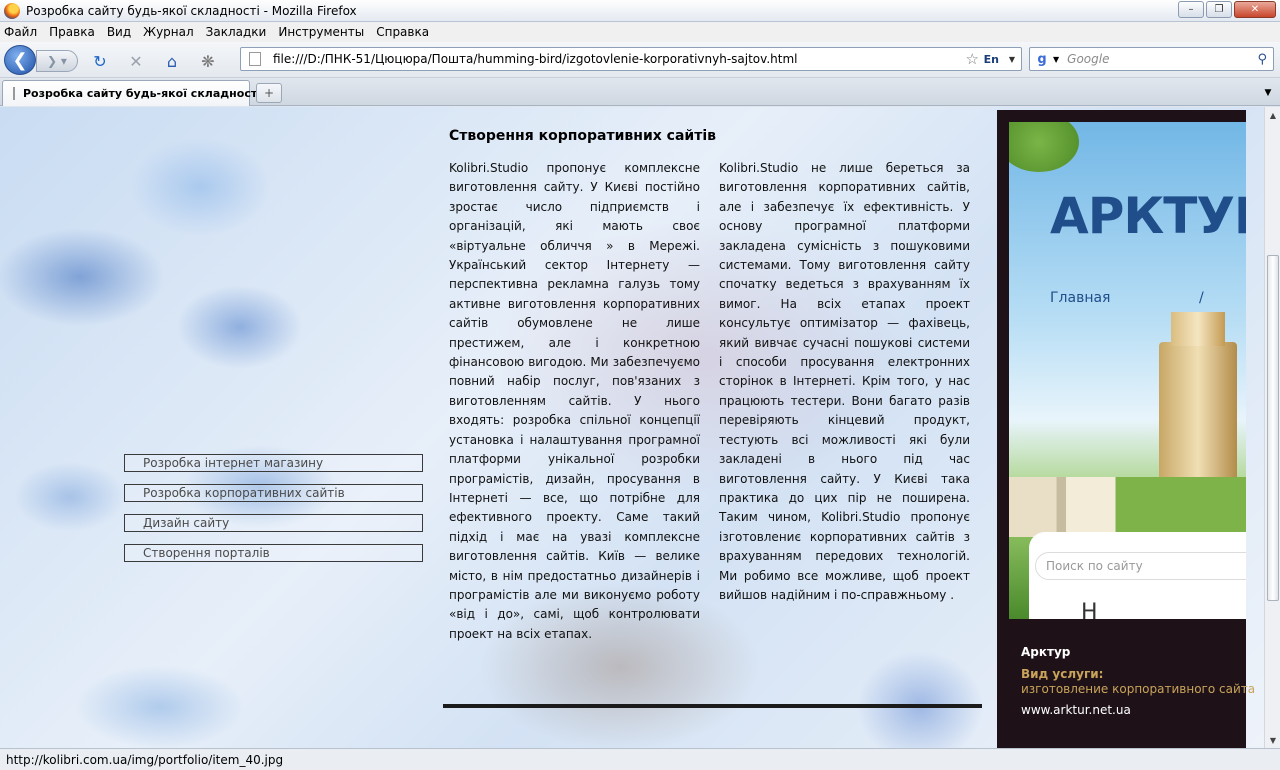 The image size is (1280, 770). What do you see at coordinates (402, 32) in the screenshot?
I see `menu-help: Справка` at bounding box center [402, 32].